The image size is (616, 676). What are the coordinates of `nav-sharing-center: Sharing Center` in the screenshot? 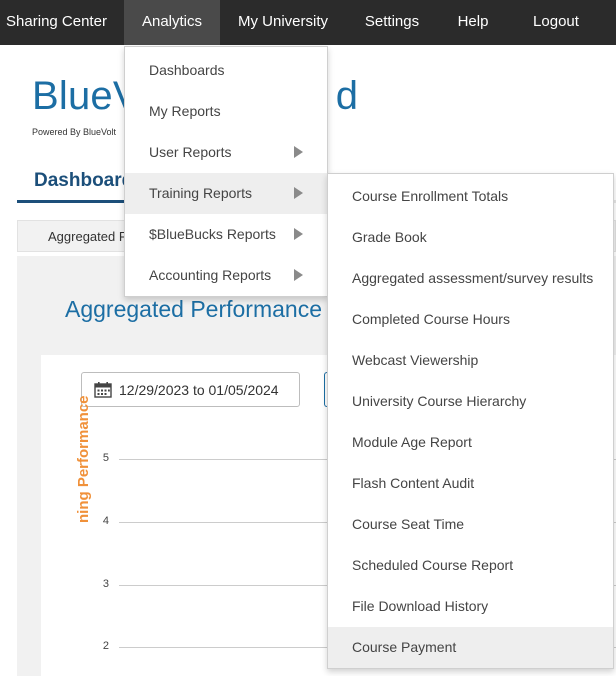 It's located at (56, 22).